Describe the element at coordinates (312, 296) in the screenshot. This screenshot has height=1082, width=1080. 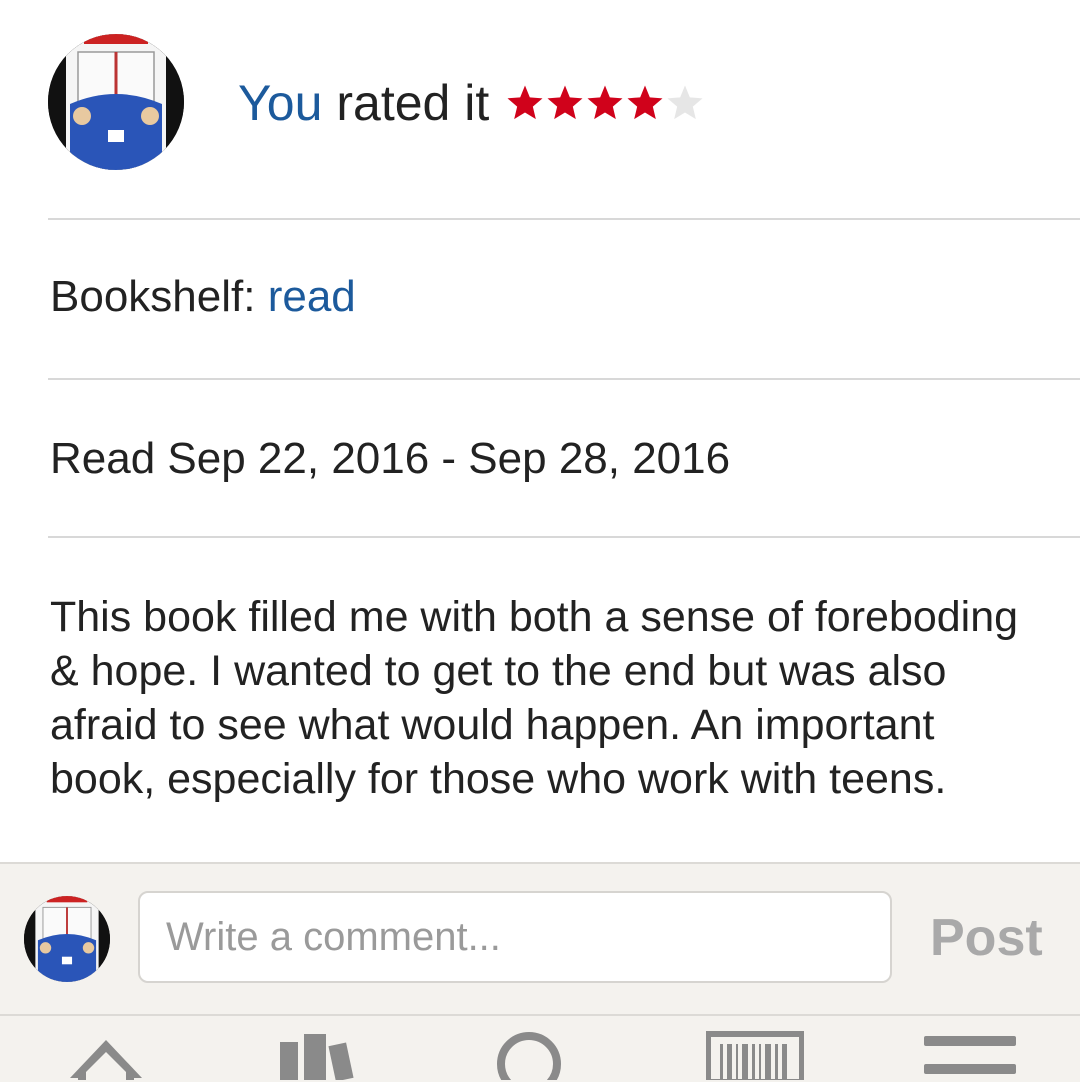
I see `bookshelf-link: read` at that location.